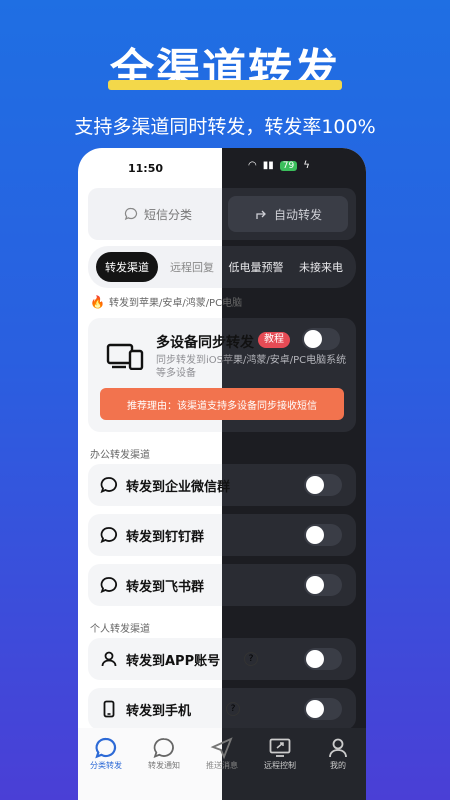  I want to click on tab-forward-channels: 转发渠道, so click(127, 267).